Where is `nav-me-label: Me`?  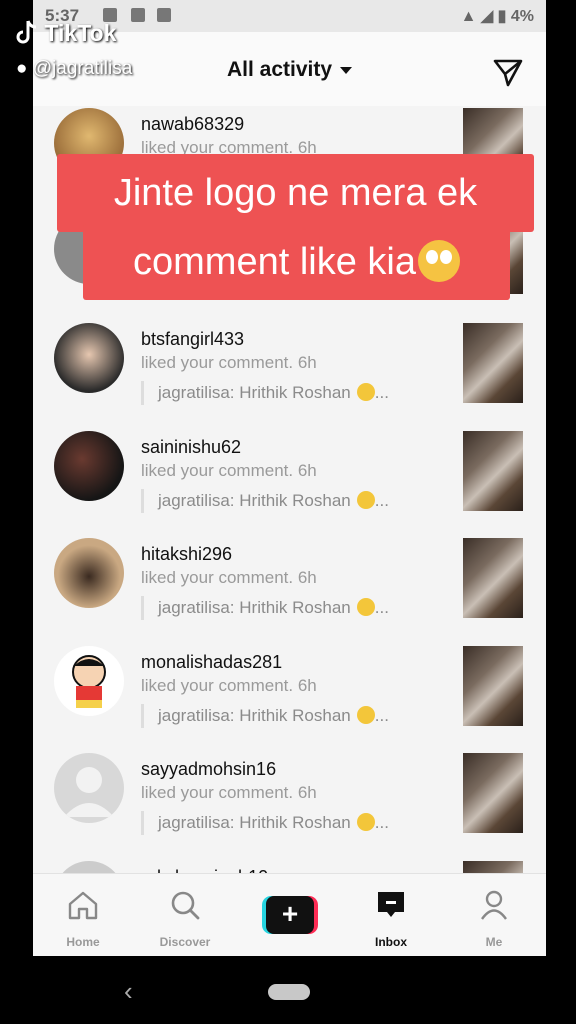 nav-me-label: Me is located at coordinates (494, 942).